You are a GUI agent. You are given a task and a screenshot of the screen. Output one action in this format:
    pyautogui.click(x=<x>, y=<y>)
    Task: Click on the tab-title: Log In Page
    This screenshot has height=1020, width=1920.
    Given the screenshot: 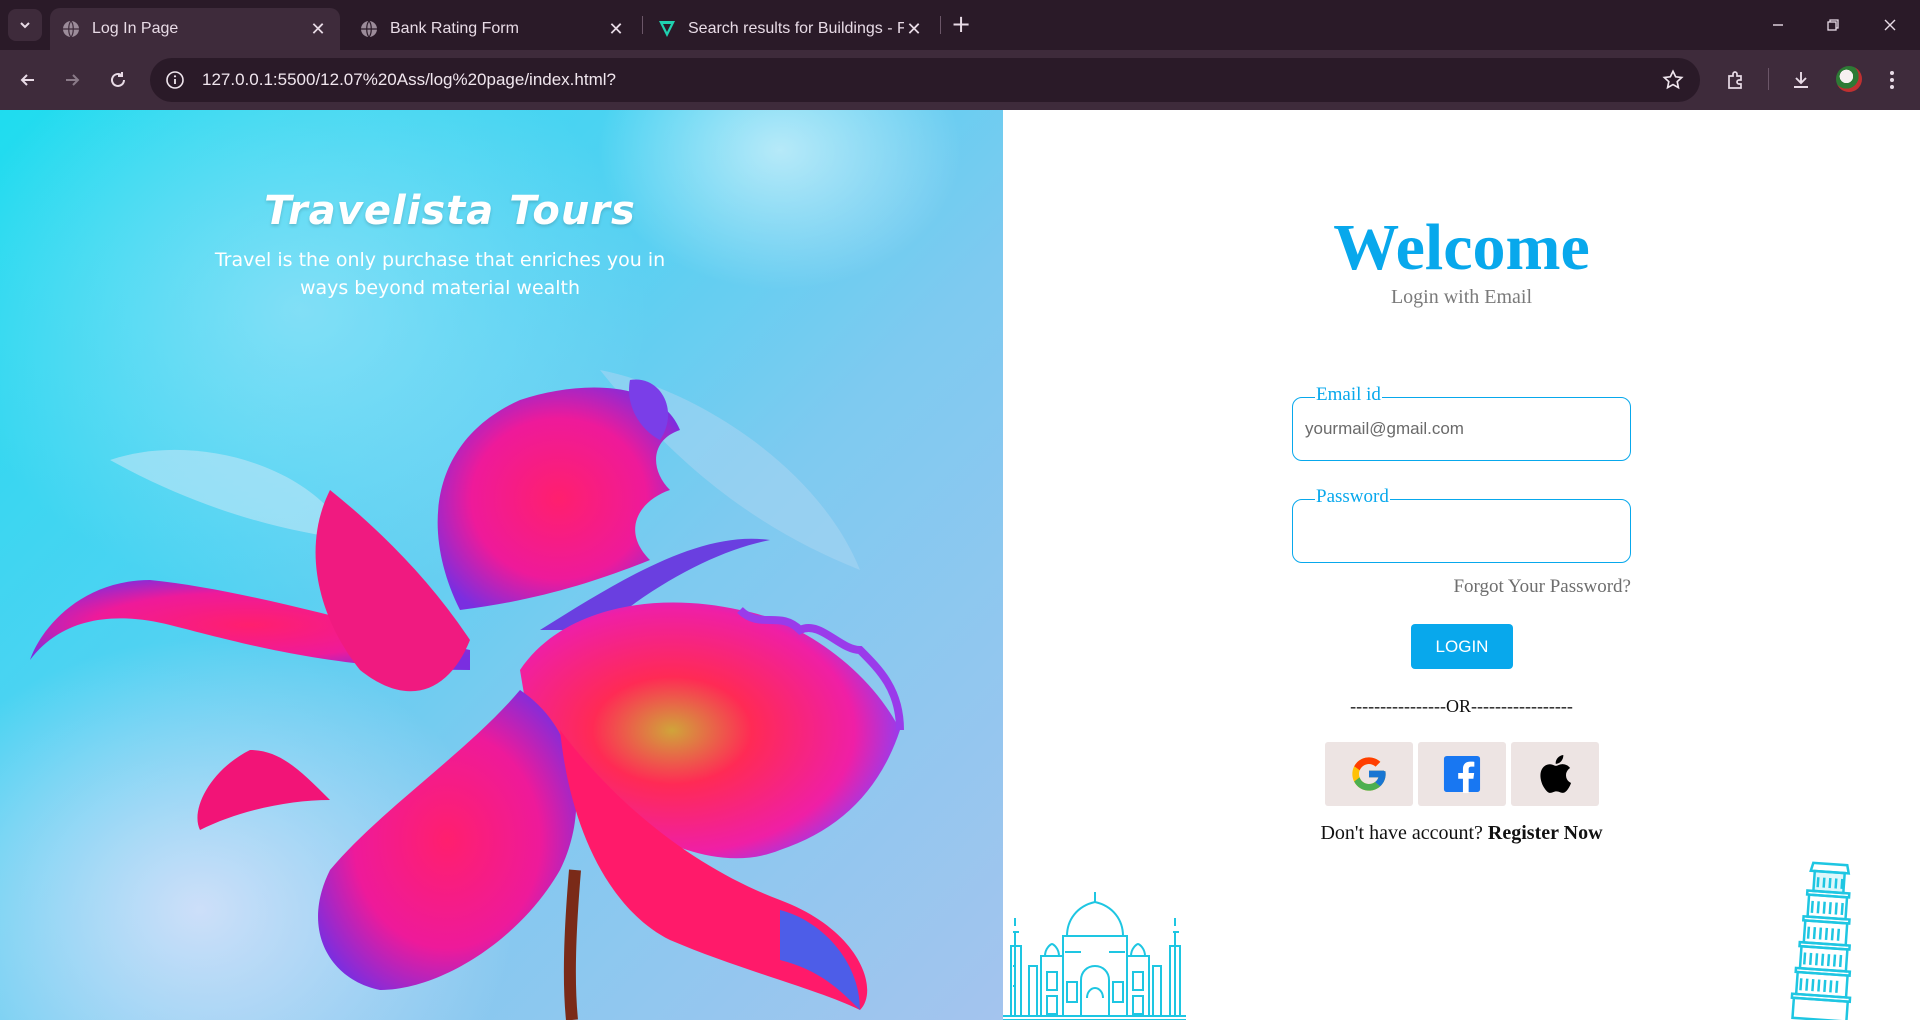 What is the action you would take?
    pyautogui.click(x=135, y=28)
    